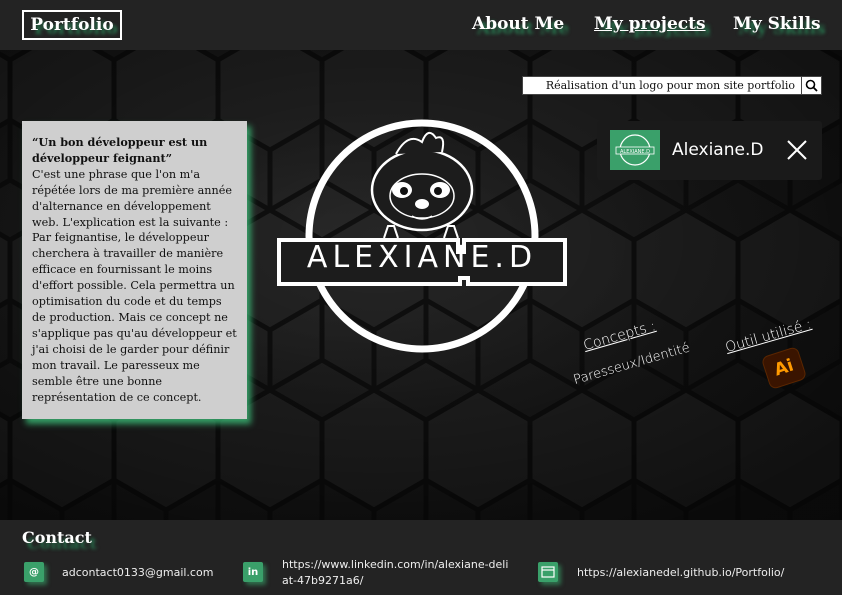 The height and width of the screenshot is (595, 842). Describe the element at coordinates (72, 25) in the screenshot. I see `brand-logo-link: Portfolio` at that location.